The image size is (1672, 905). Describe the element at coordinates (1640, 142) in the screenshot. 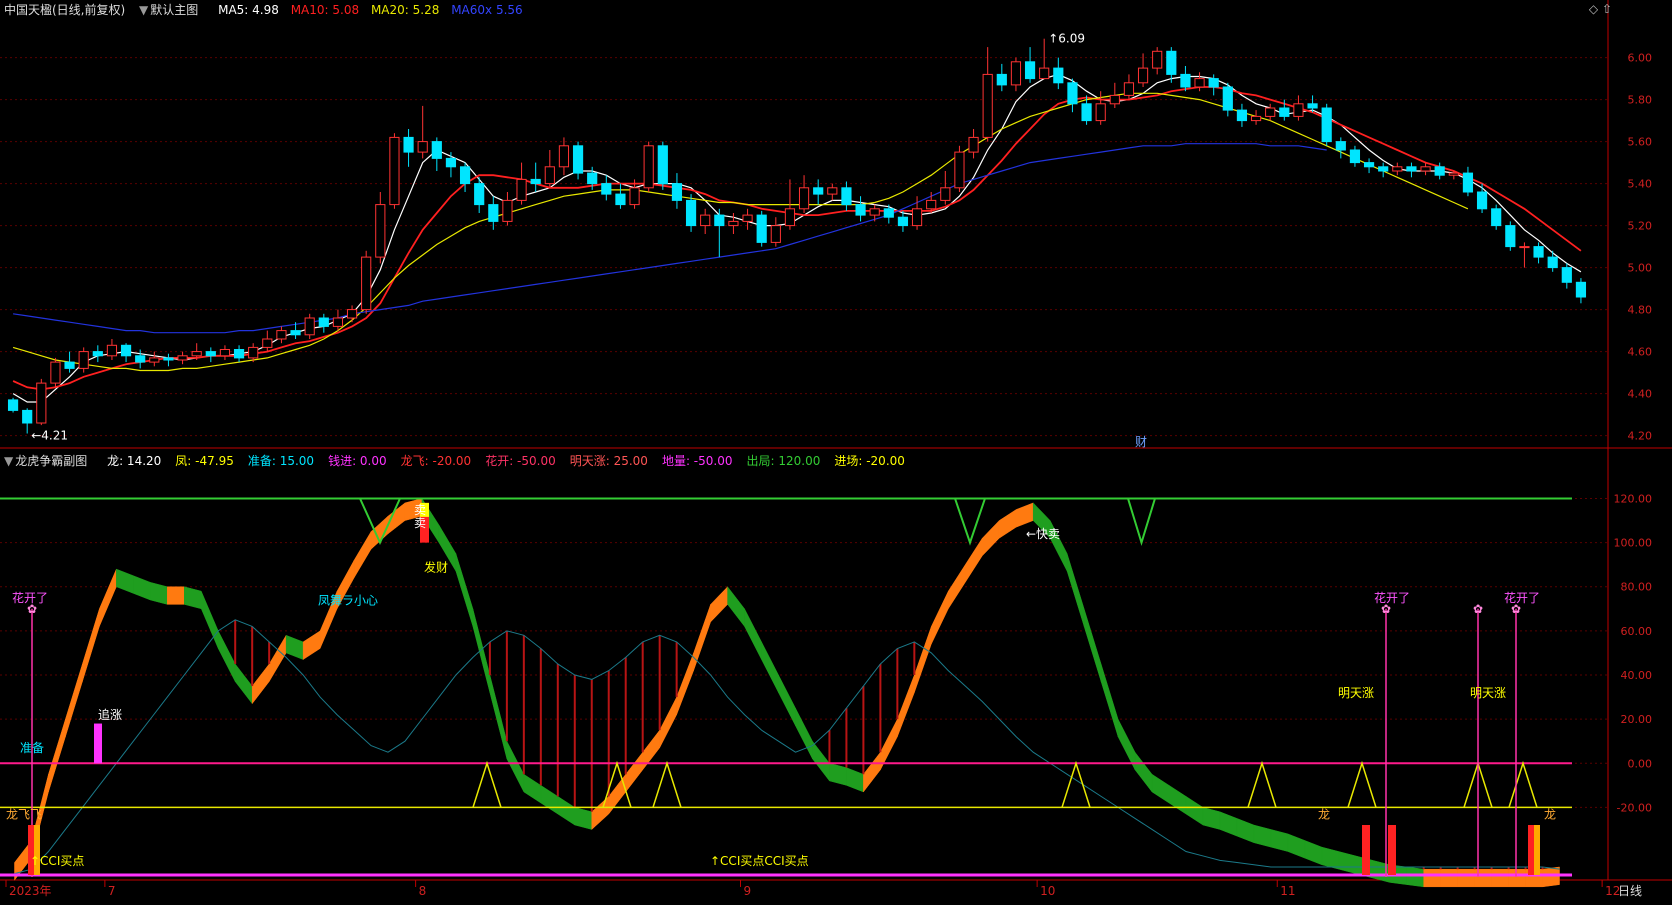

I see `price-tick-label: 5.60` at that location.